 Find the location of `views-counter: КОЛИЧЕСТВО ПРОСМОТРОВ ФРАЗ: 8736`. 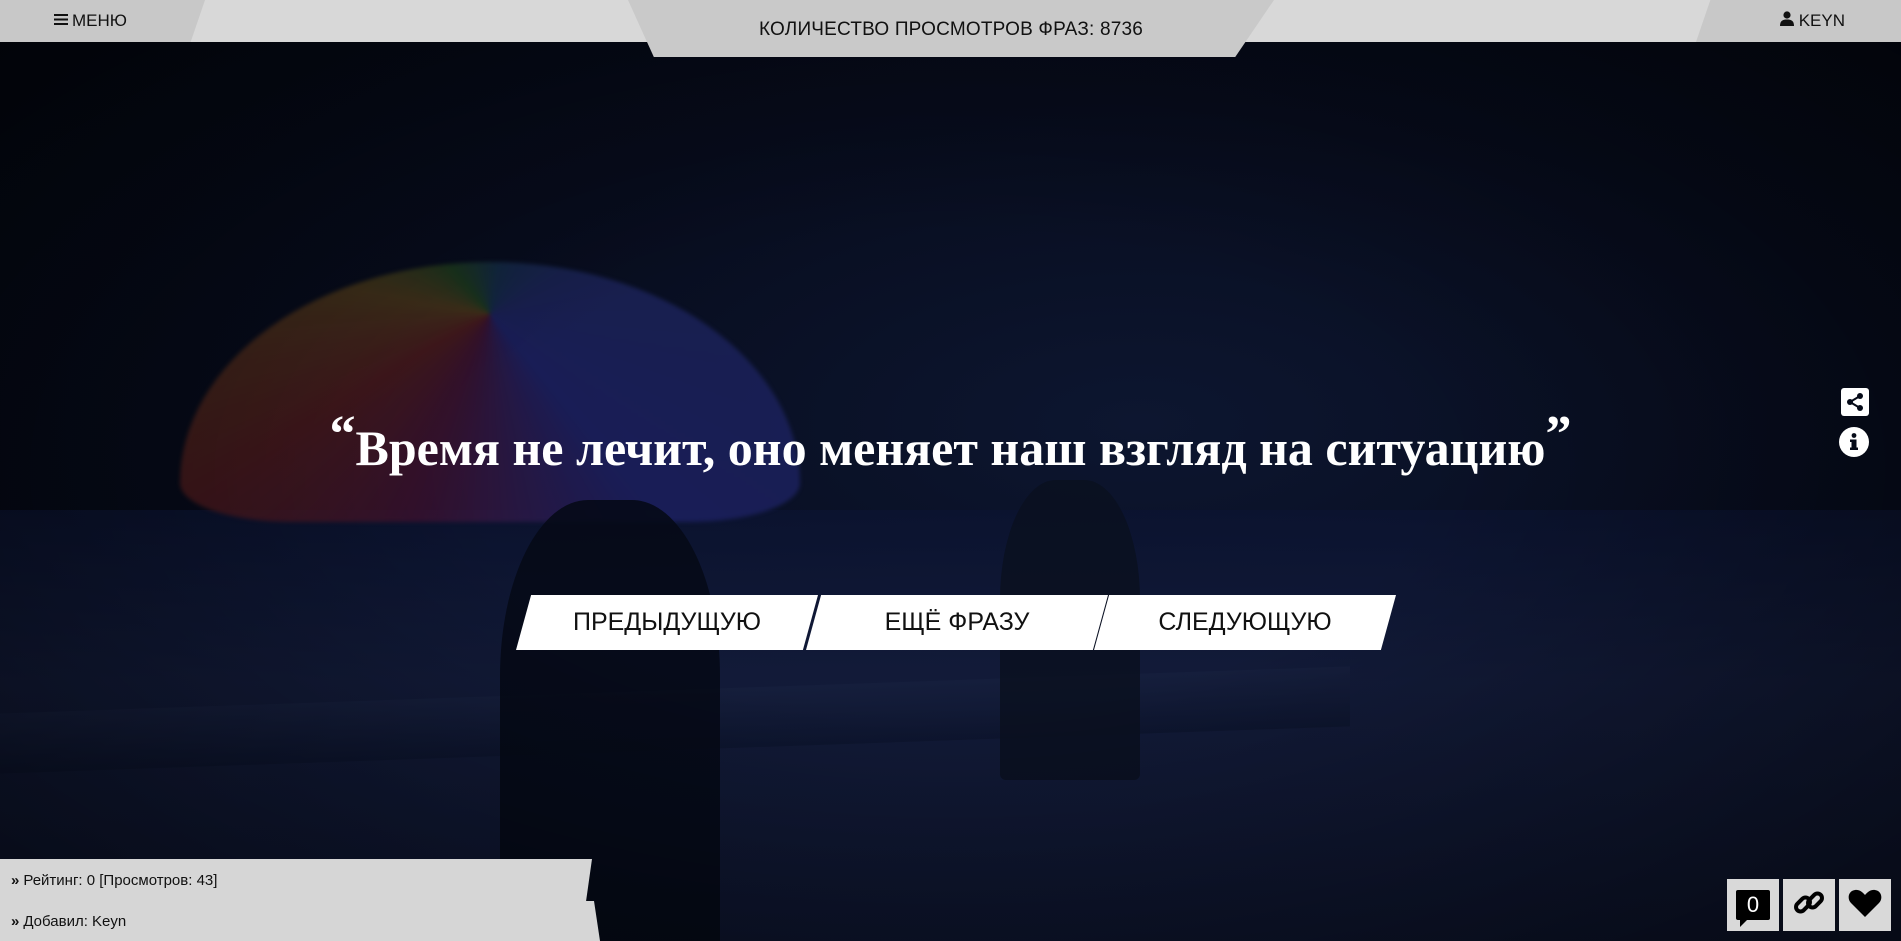

views-counter: КОЛИЧЕСТВО ПРОСМОТРОВ ФРАЗ: 8736 is located at coordinates (951, 28).